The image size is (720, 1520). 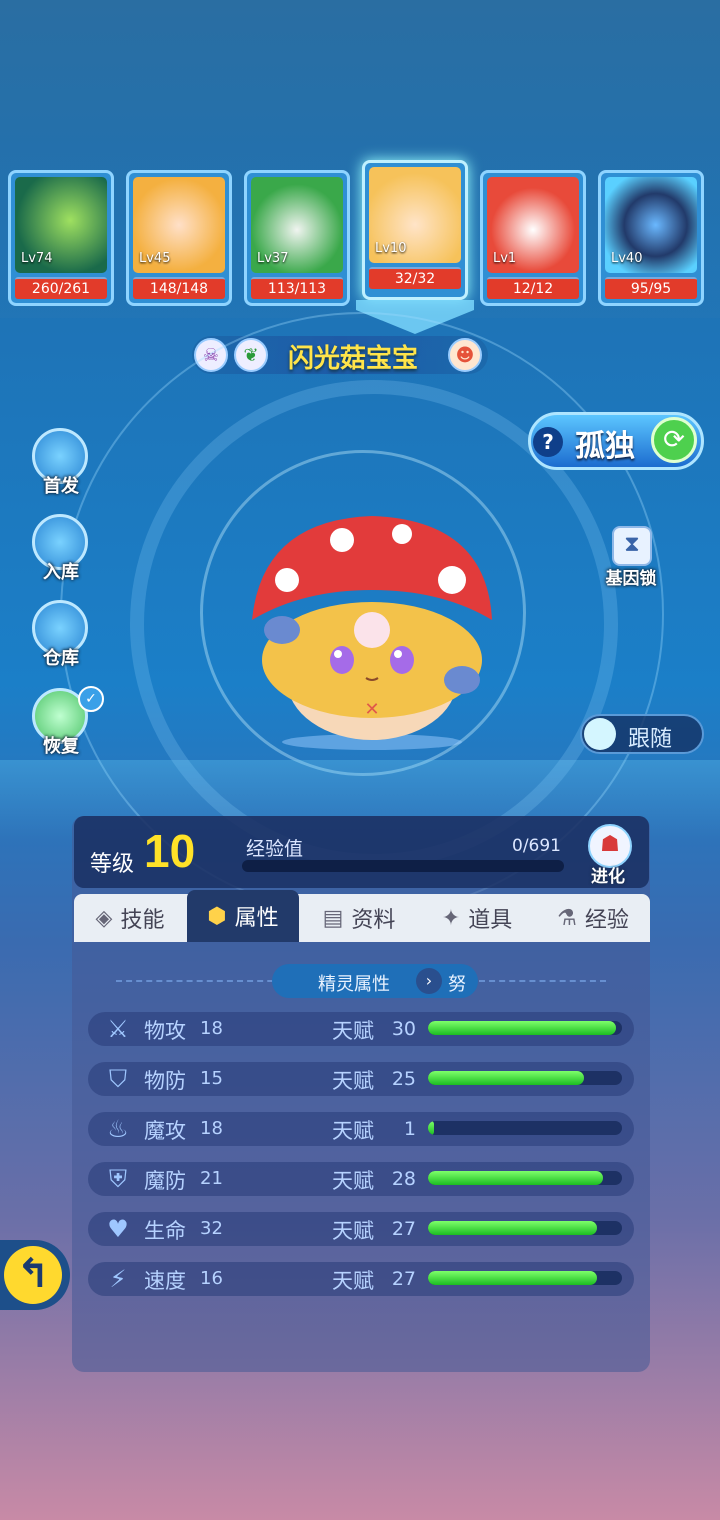 I want to click on tab-label: 道具, so click(x=490, y=920).